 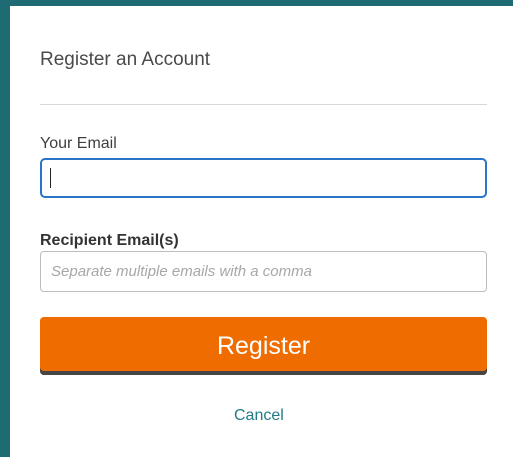 What do you see at coordinates (263, 104) in the screenshot?
I see `title-divider` at bounding box center [263, 104].